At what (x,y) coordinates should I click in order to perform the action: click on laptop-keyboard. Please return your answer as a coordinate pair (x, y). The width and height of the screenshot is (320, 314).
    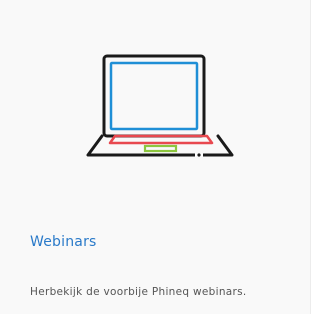
    Looking at the image, I should click on (161, 139).